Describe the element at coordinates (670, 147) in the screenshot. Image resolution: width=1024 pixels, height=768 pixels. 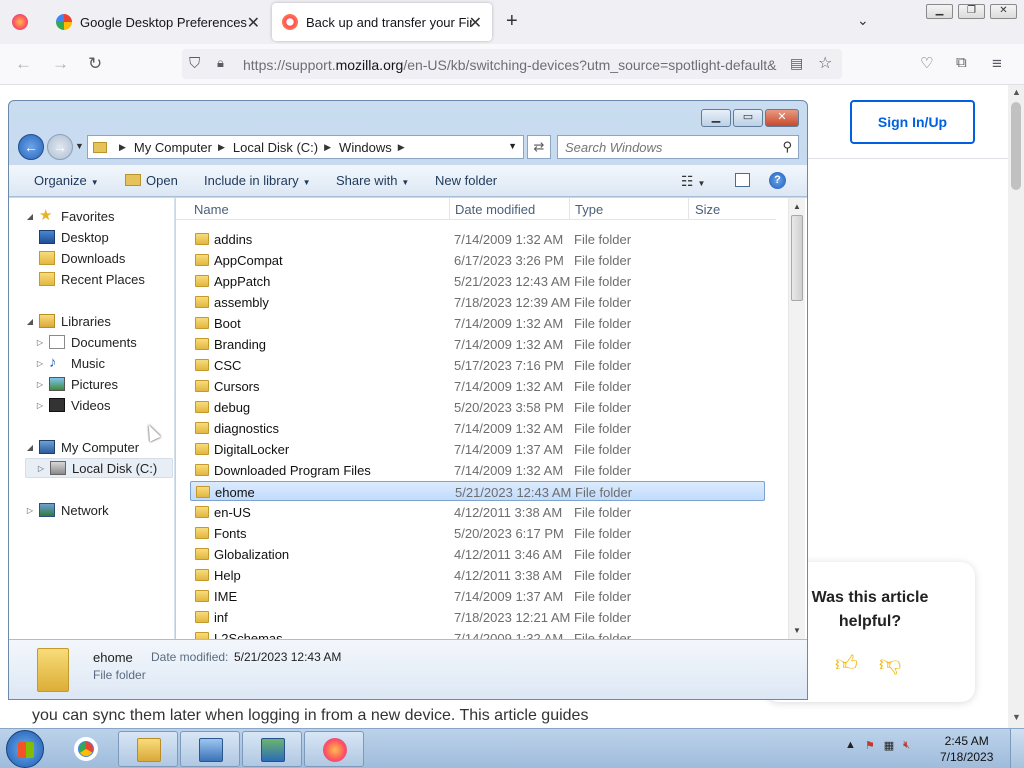
I see `search-input` at that location.